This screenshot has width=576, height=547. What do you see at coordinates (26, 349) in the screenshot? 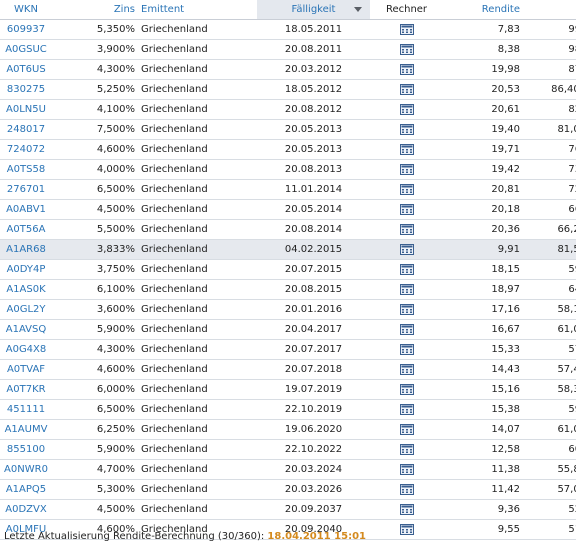
I see `wkn-link: A0G4X8` at bounding box center [26, 349].